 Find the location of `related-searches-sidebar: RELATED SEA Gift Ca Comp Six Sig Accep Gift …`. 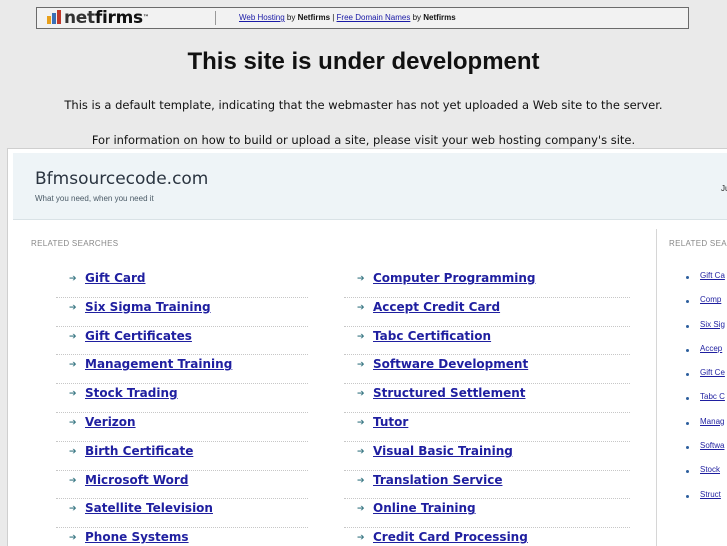

related-searches-sidebar: RELATED SEA Gift Ca Comp Six Sig Accep Gift … is located at coordinates (695, 387).